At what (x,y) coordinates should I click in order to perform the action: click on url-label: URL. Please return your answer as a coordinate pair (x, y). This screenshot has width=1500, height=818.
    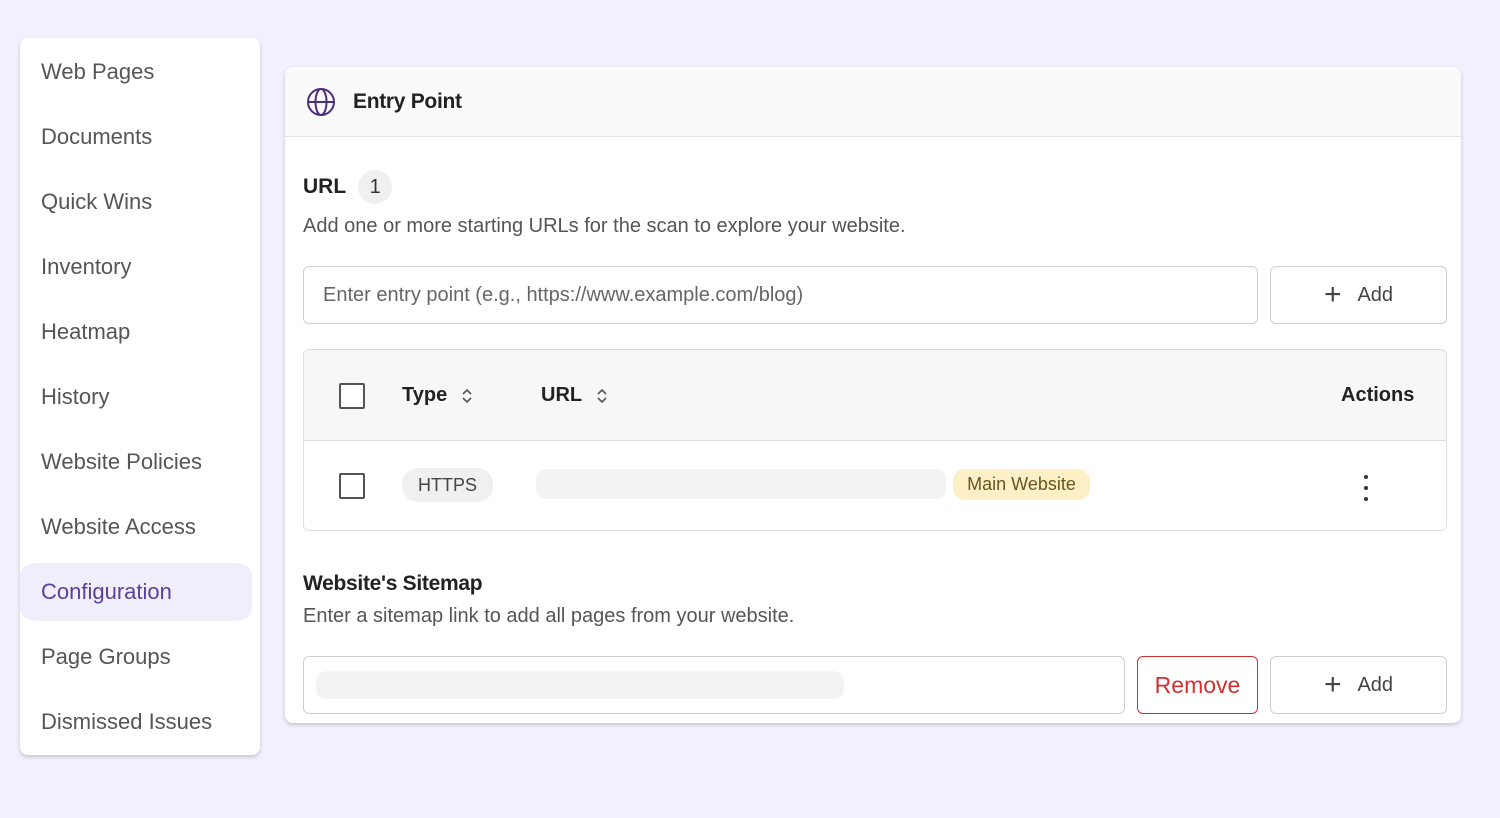
    Looking at the image, I should click on (325, 186).